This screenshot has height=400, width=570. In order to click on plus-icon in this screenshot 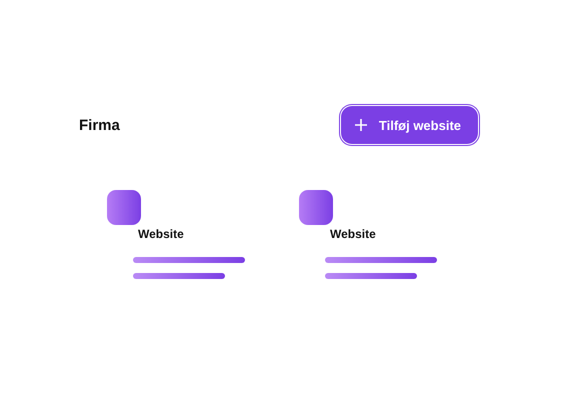, I will do `click(360, 125)`.